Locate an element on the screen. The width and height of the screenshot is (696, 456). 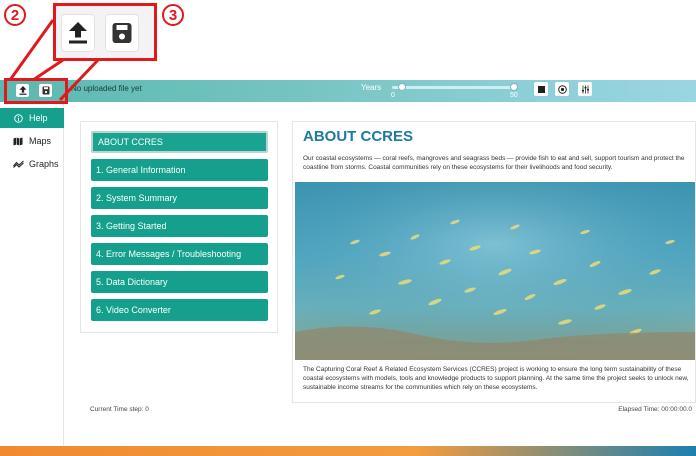
menu-item-general-information: 1. General Information is located at coordinates (179, 170).